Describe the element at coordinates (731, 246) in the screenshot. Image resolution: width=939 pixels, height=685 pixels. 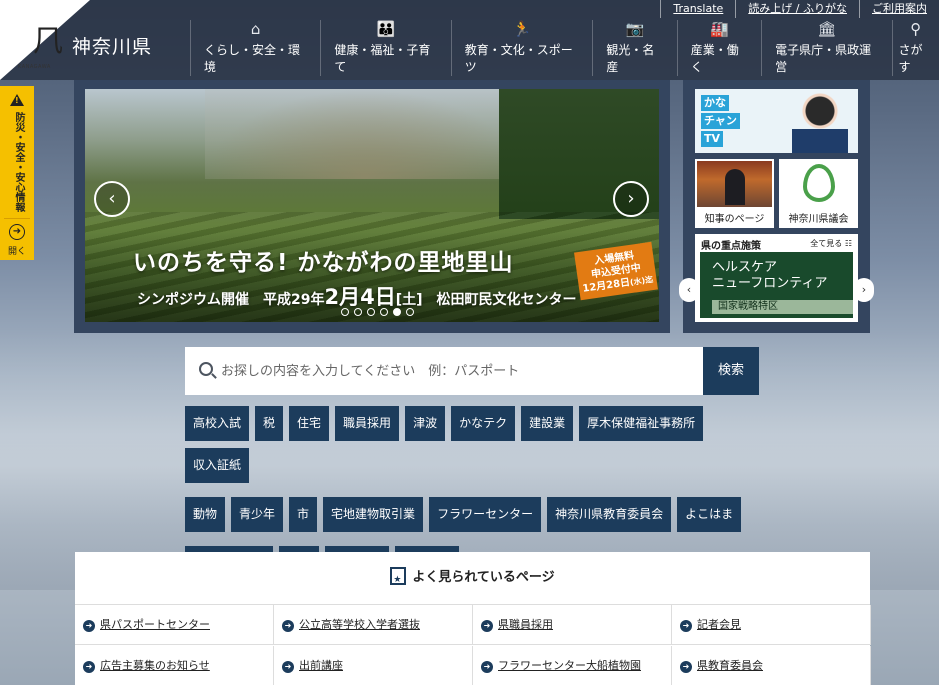
I see `priority-title: 県の重点施策` at that location.